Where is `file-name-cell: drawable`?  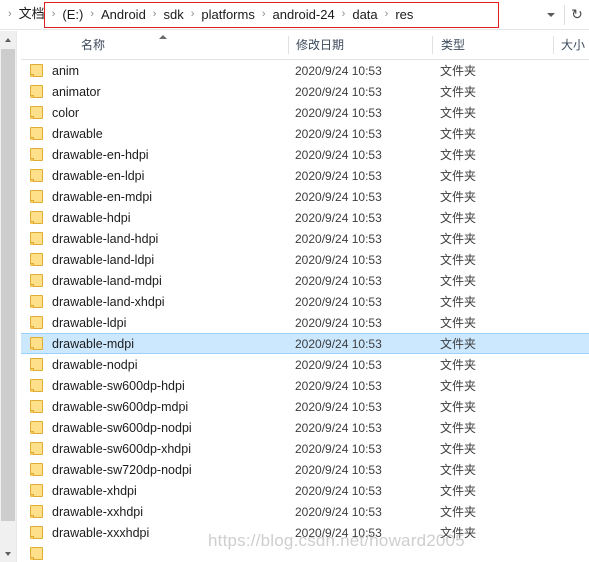 file-name-cell: drawable is located at coordinates (66, 134).